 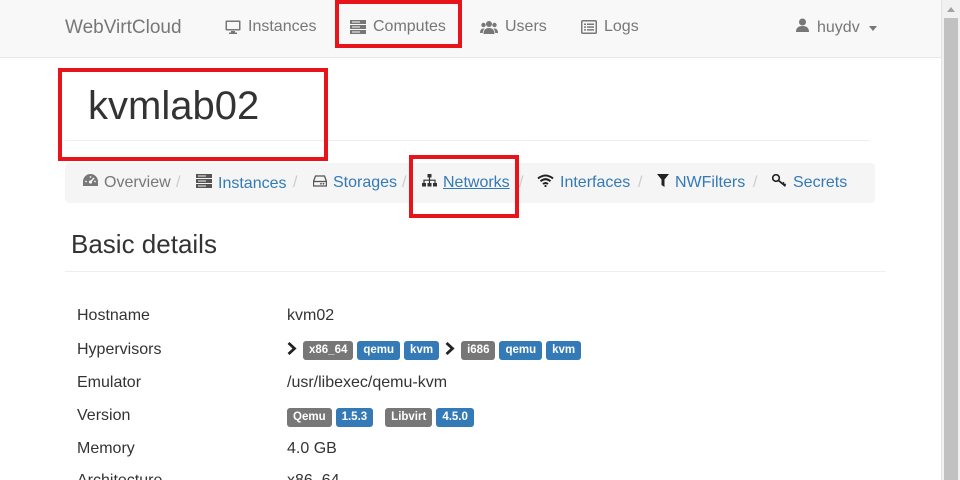 I want to click on subnav-secrets: Secrets, so click(x=809, y=182).